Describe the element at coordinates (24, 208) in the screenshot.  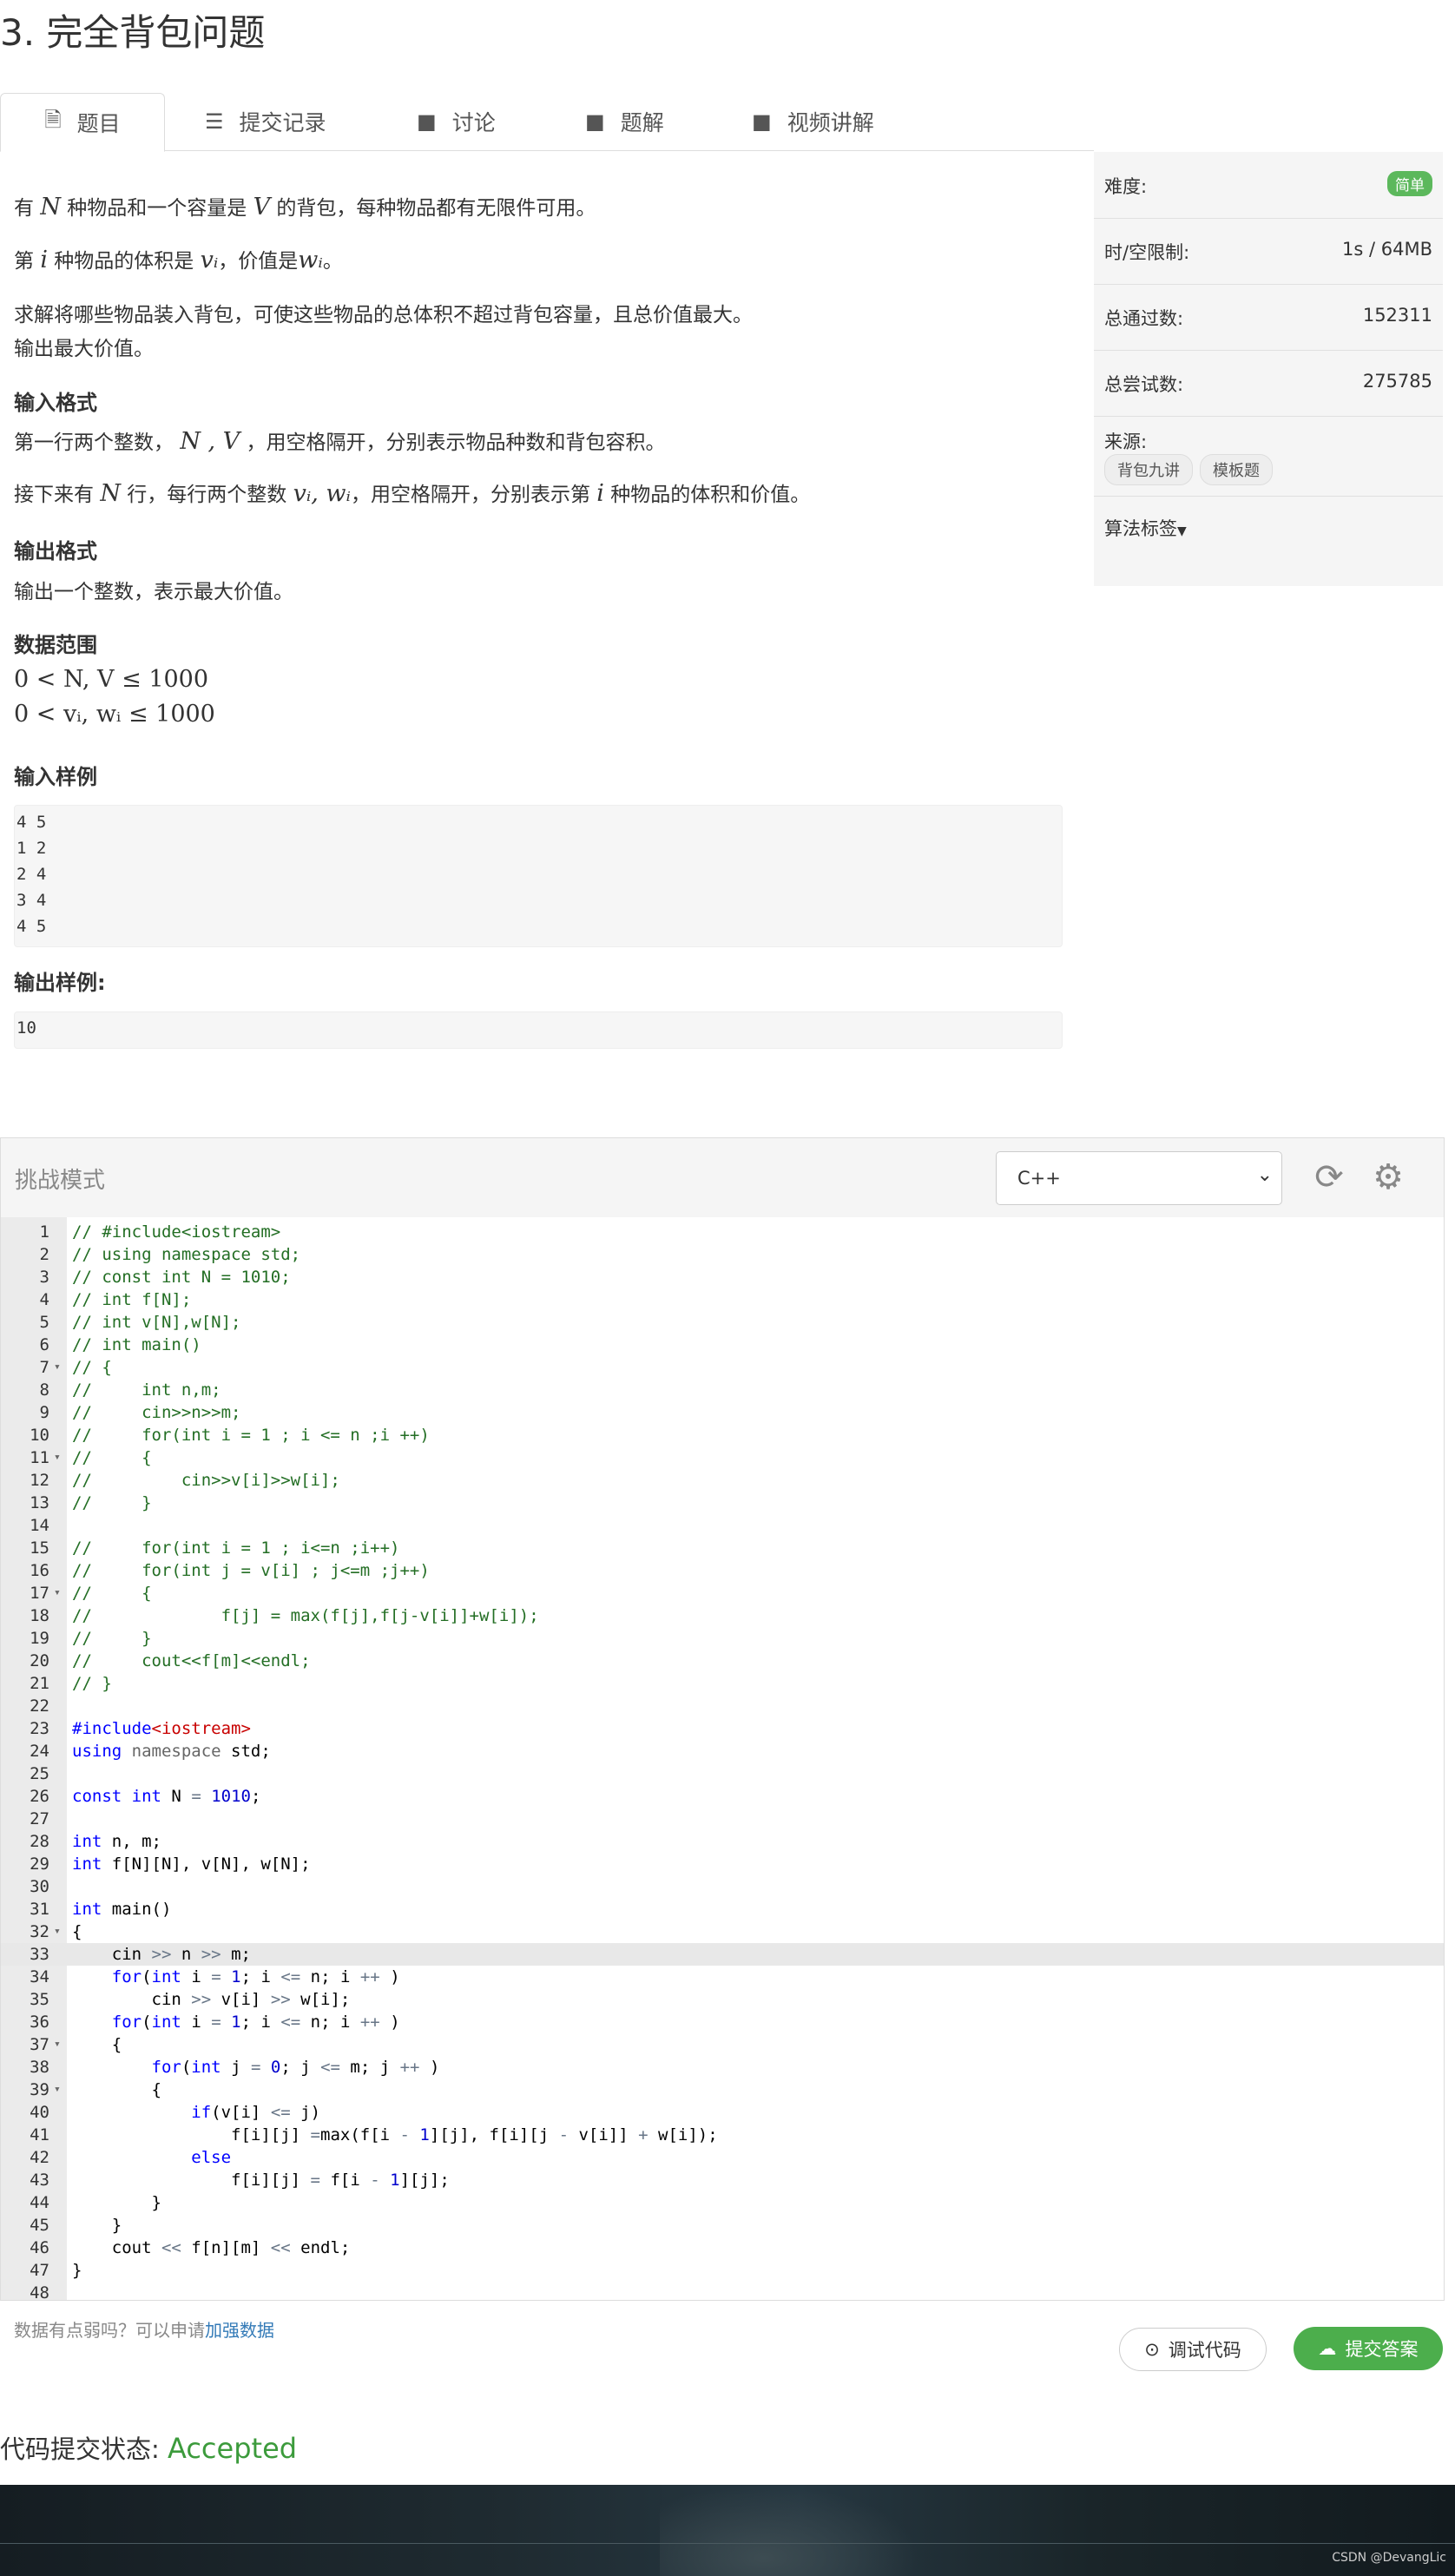
I see `text: 有` at that location.